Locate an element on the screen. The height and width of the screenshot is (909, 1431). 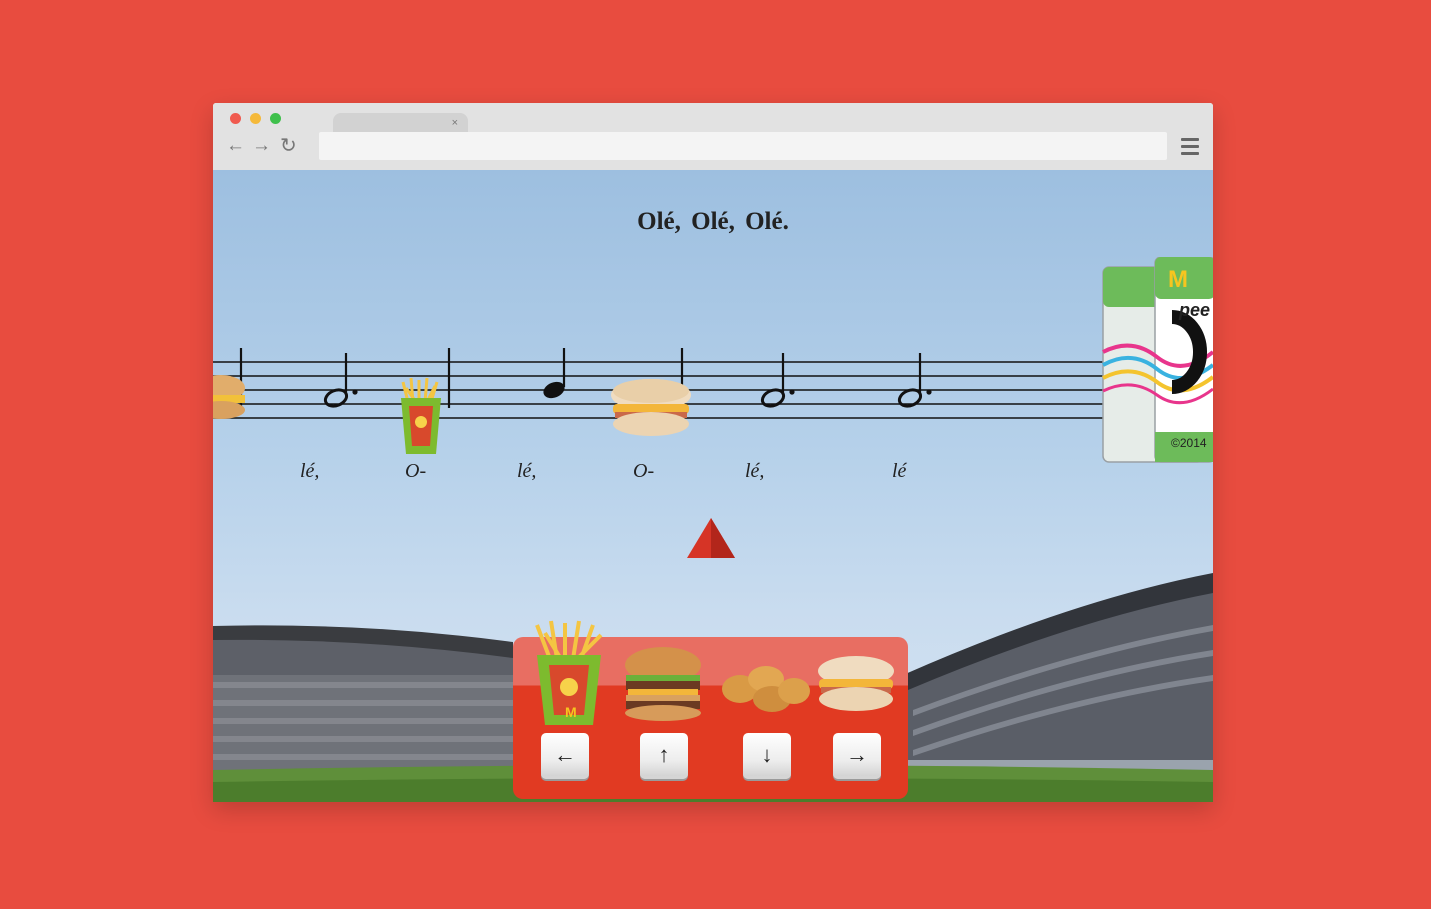
big-mac-icon is located at coordinates (663, 684).